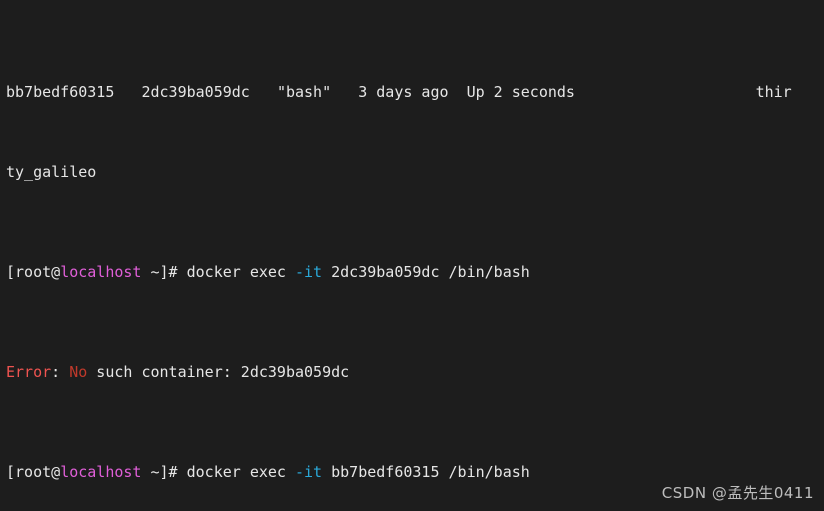  What do you see at coordinates (520, 92) in the screenshot?
I see `container-status: Up 2 seconds` at bounding box center [520, 92].